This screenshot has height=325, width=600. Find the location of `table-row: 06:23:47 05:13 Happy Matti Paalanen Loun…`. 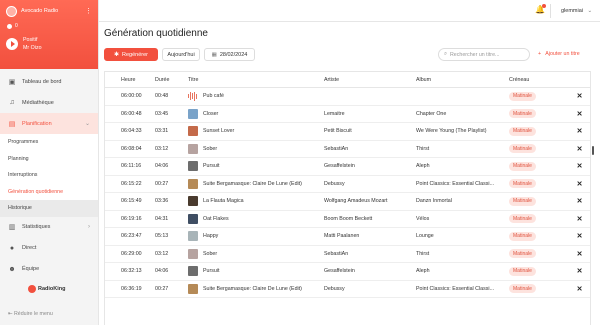

table-row: 06:23:47 05:13 Happy Matti Paalanen Loun… is located at coordinates (347, 237).